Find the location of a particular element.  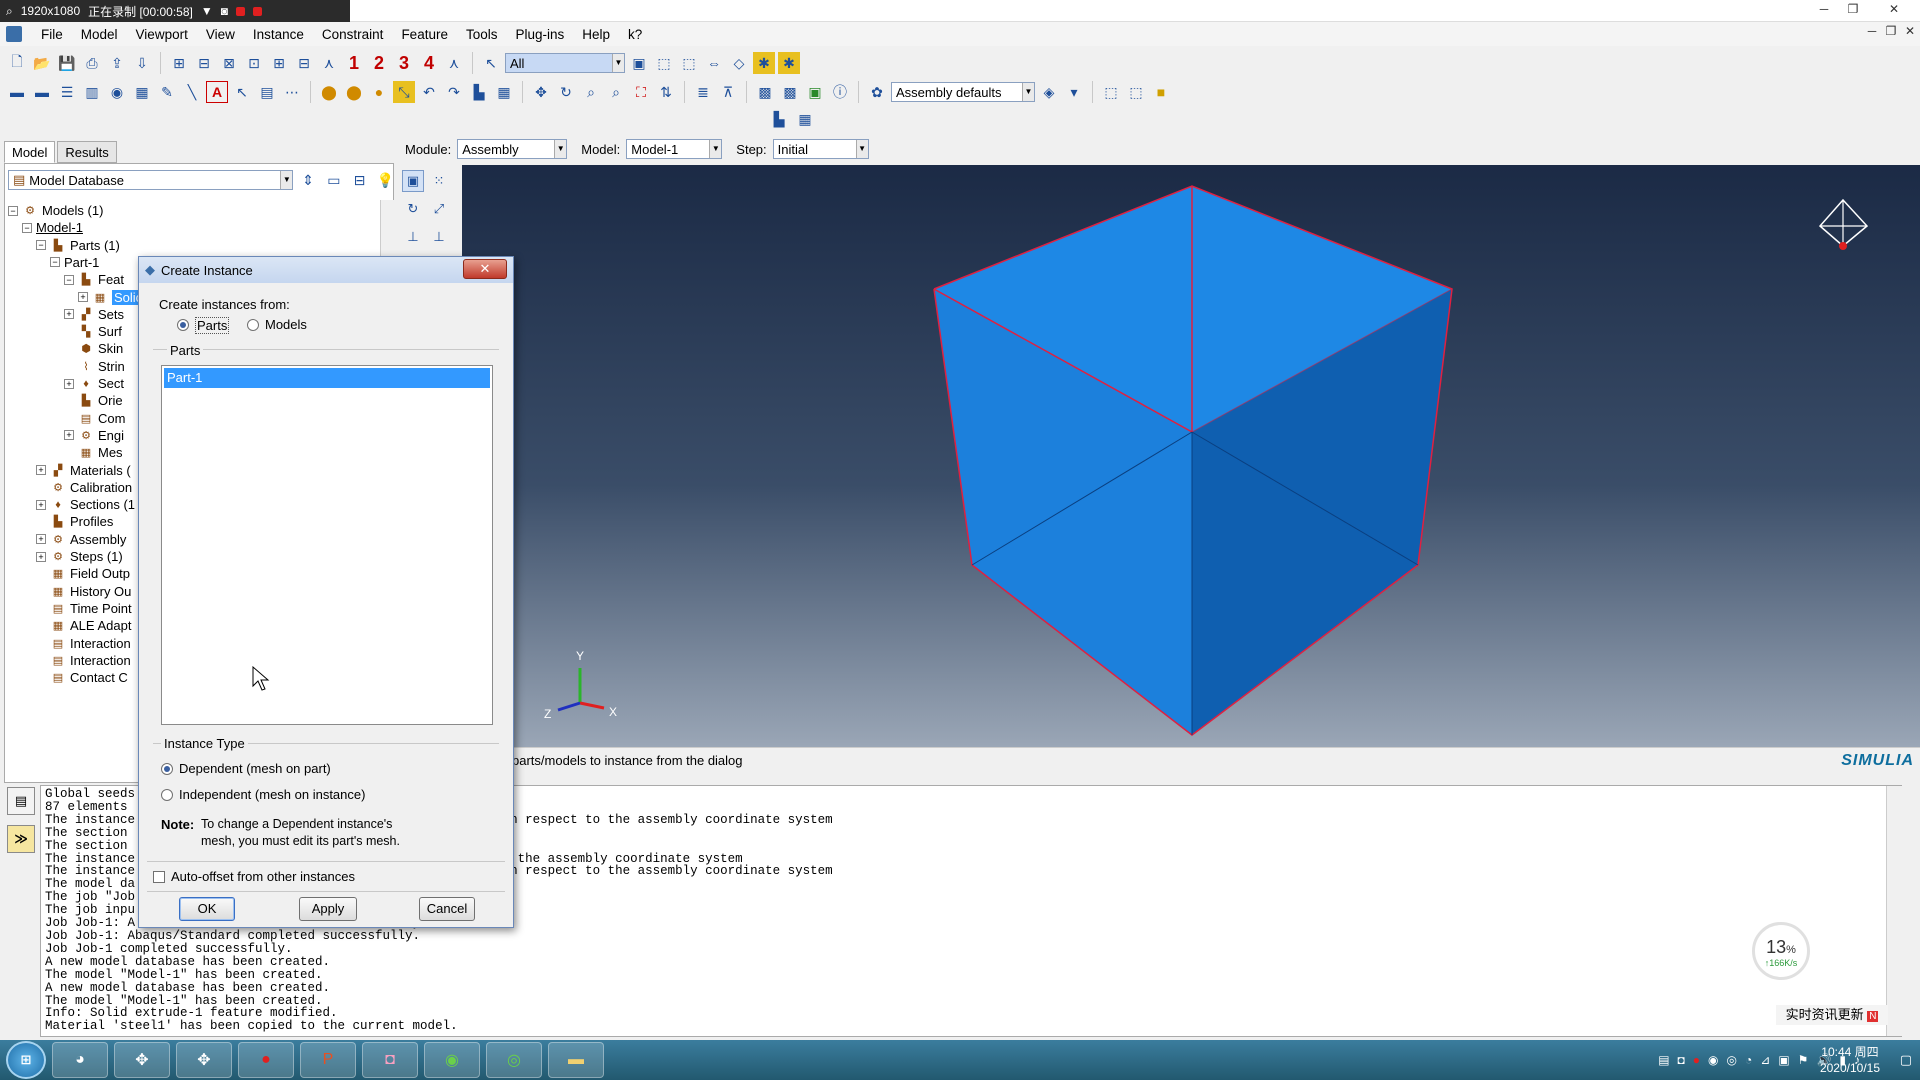

menu-model: Model is located at coordinates (99, 34).